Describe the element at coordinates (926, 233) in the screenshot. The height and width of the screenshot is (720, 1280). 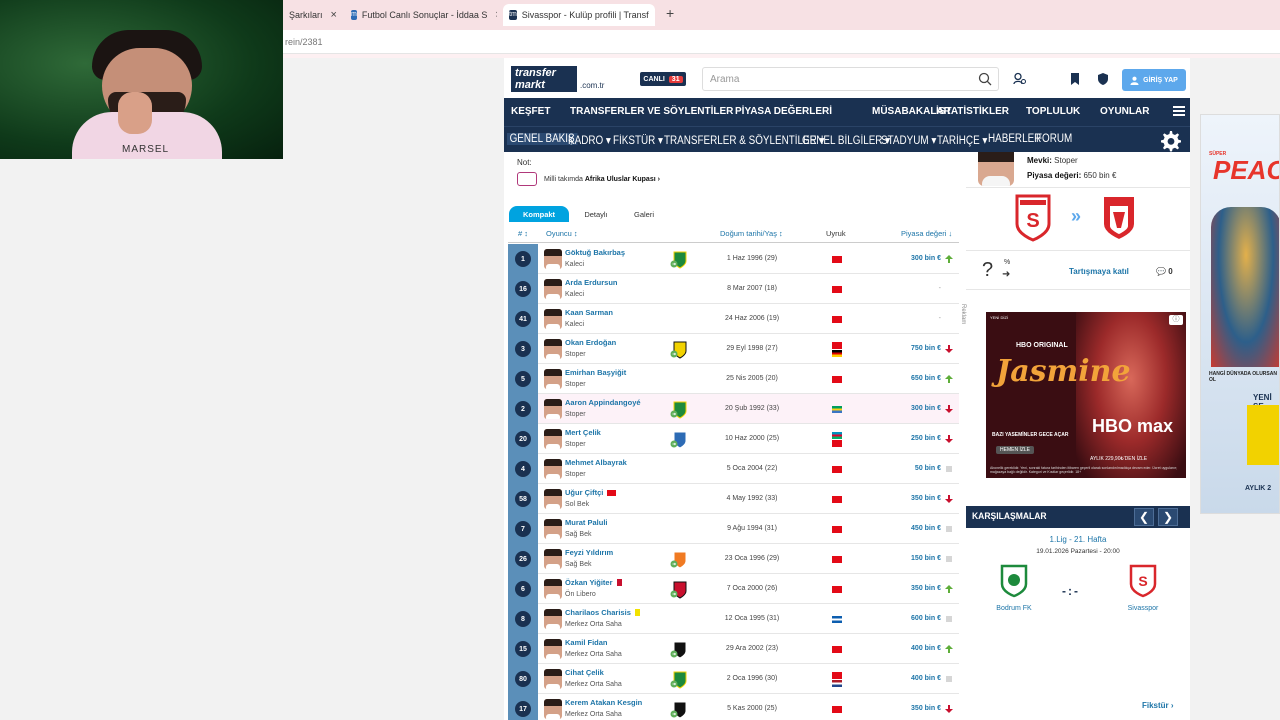
I see `column-header-value: Piyasa değeri ↓` at that location.